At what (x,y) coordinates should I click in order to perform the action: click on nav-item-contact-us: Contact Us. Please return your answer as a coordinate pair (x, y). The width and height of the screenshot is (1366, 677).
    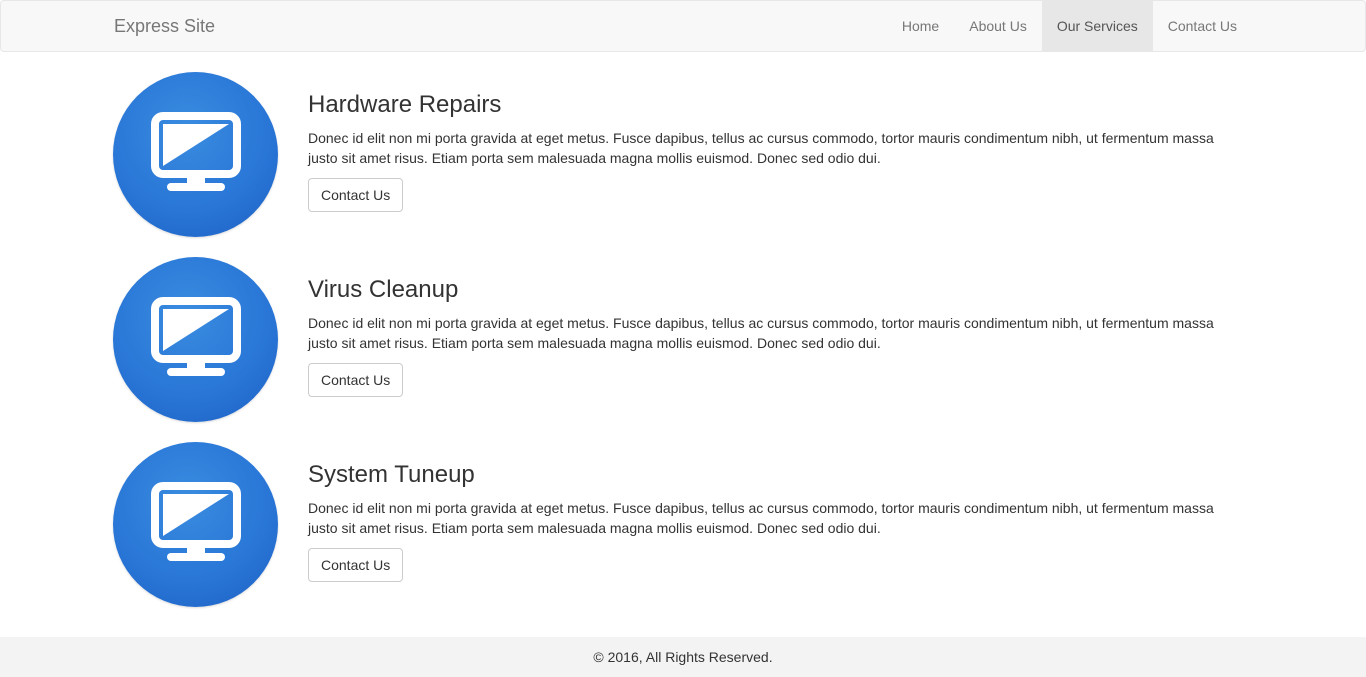
    Looking at the image, I should click on (1202, 26).